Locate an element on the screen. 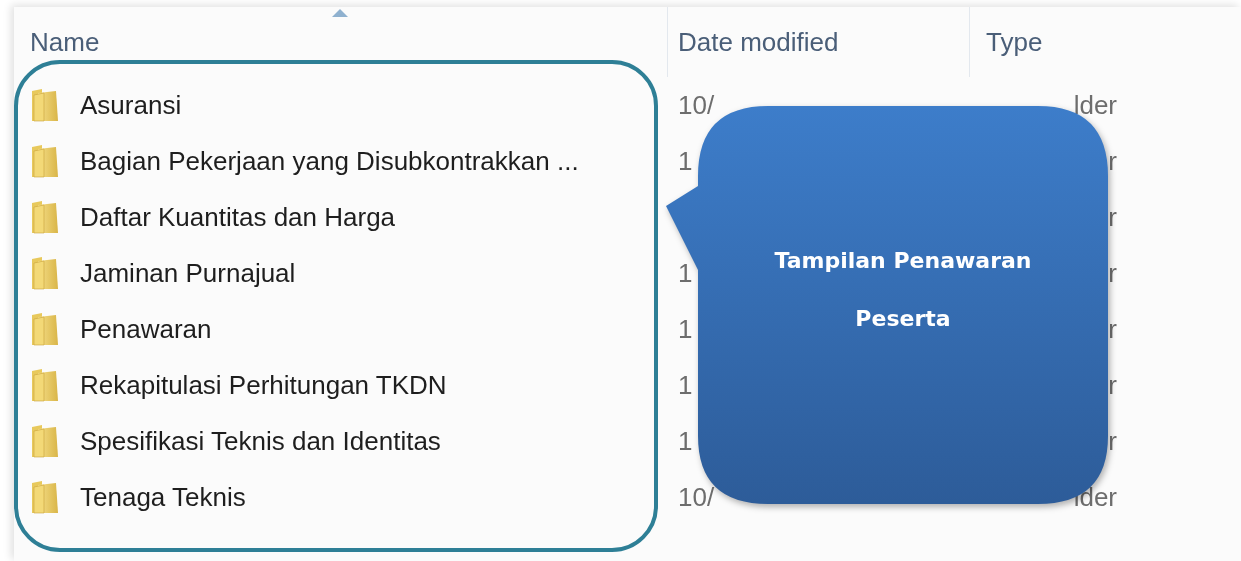  folder-name: Spesifikasi Teknis dan Identitas is located at coordinates (260, 441).